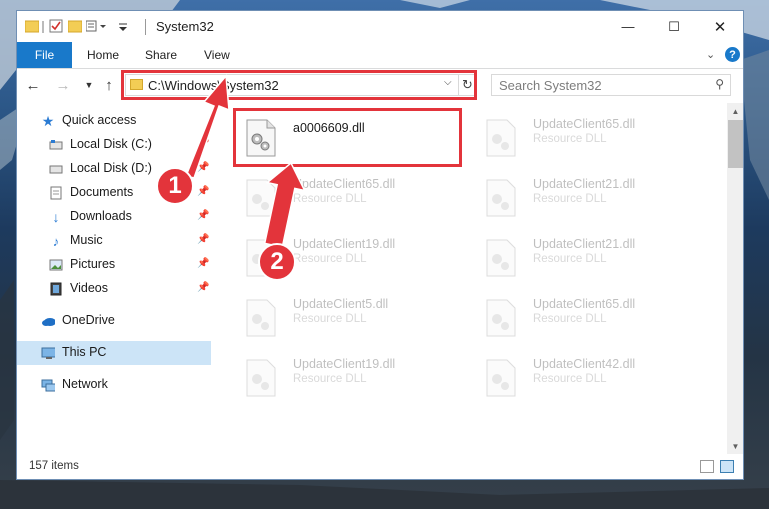 The image size is (769, 509). What do you see at coordinates (380, 467) in the screenshot?
I see `status-bar: 157 items` at bounding box center [380, 467].